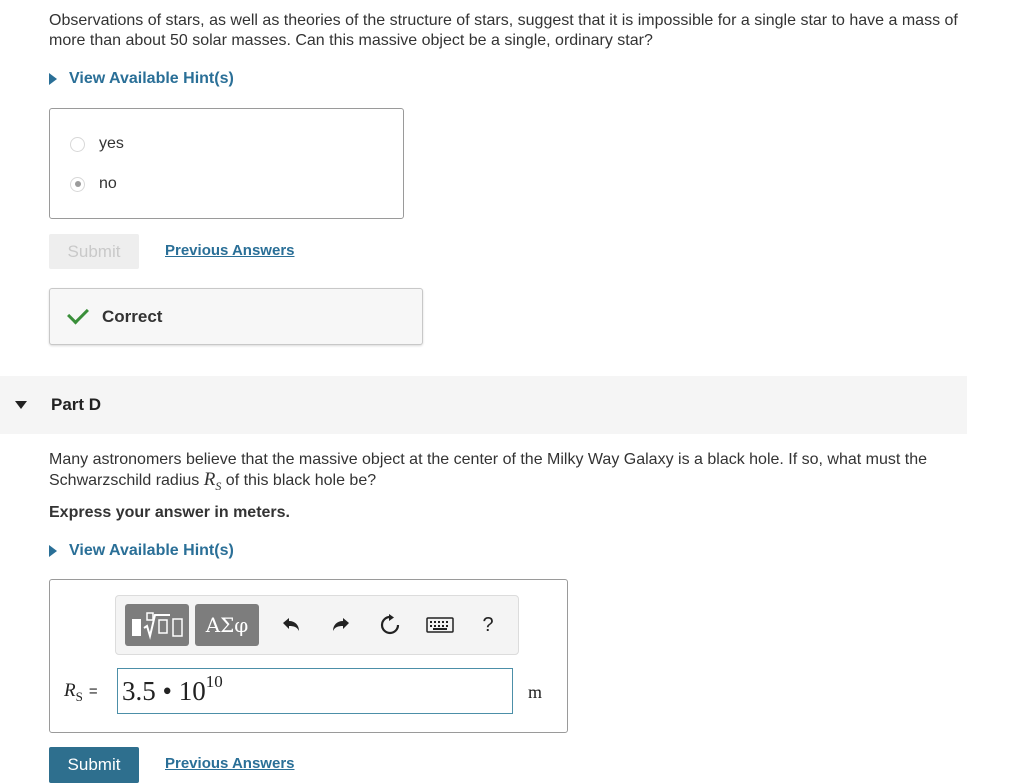 Image resolution: width=1024 pixels, height=783 pixels. What do you see at coordinates (483, 405) in the screenshot?
I see `part-d-header: Part D` at bounding box center [483, 405].